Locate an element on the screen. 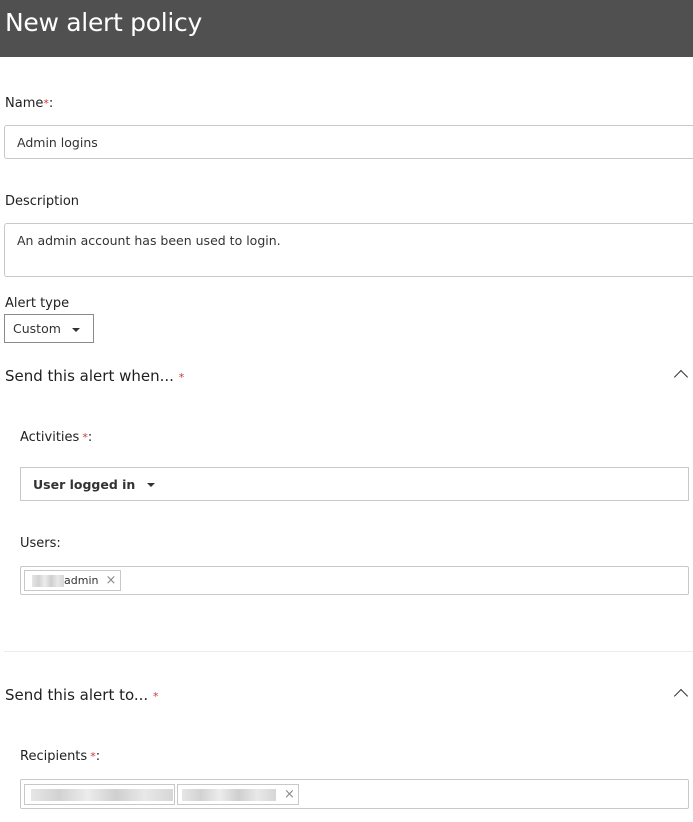 Image resolution: width=693 pixels, height=822 pixels. description-input: An admin account has been used to login. is located at coordinates (348, 250).